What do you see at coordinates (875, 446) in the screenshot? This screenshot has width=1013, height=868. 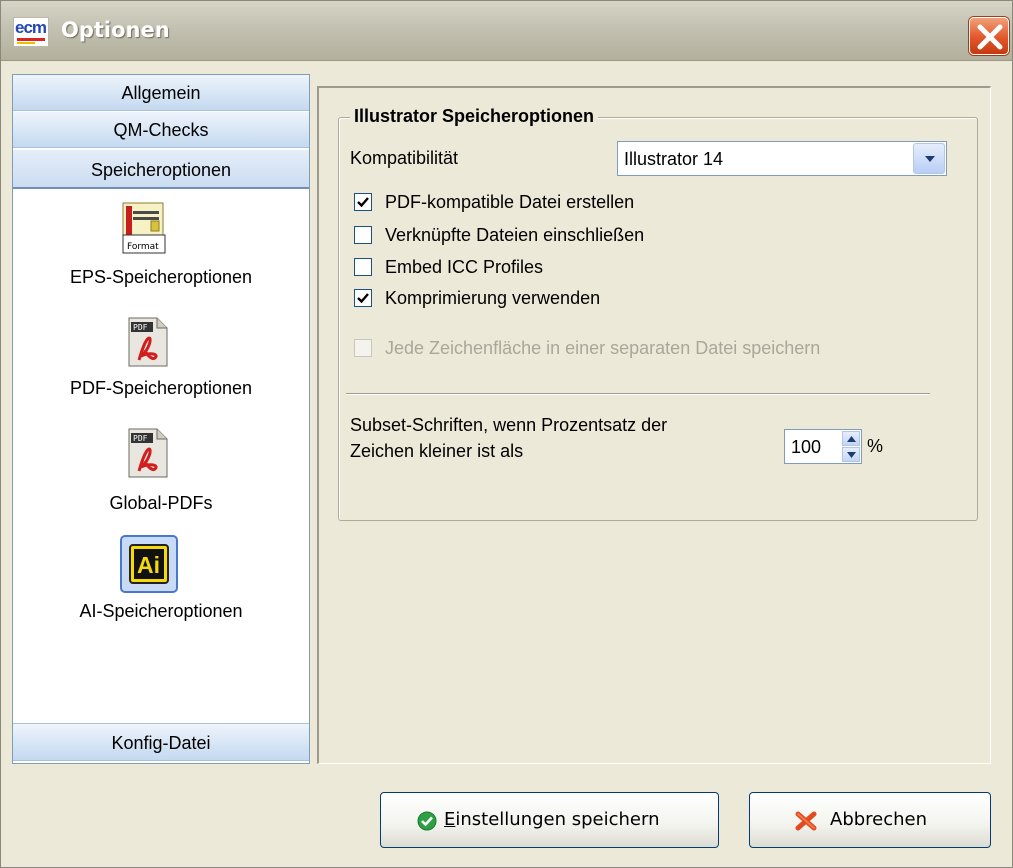 I see `percent-unit: %` at bounding box center [875, 446].